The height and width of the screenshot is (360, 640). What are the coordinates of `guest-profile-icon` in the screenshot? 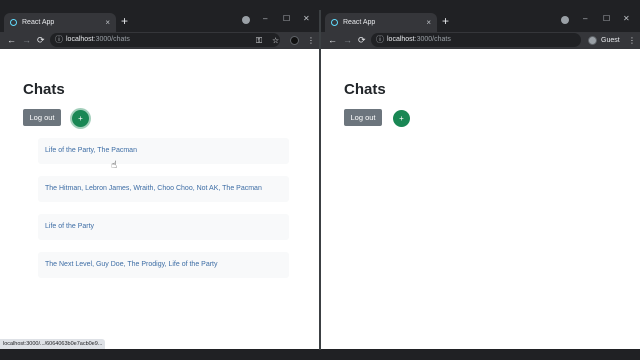 It's located at (592, 40).